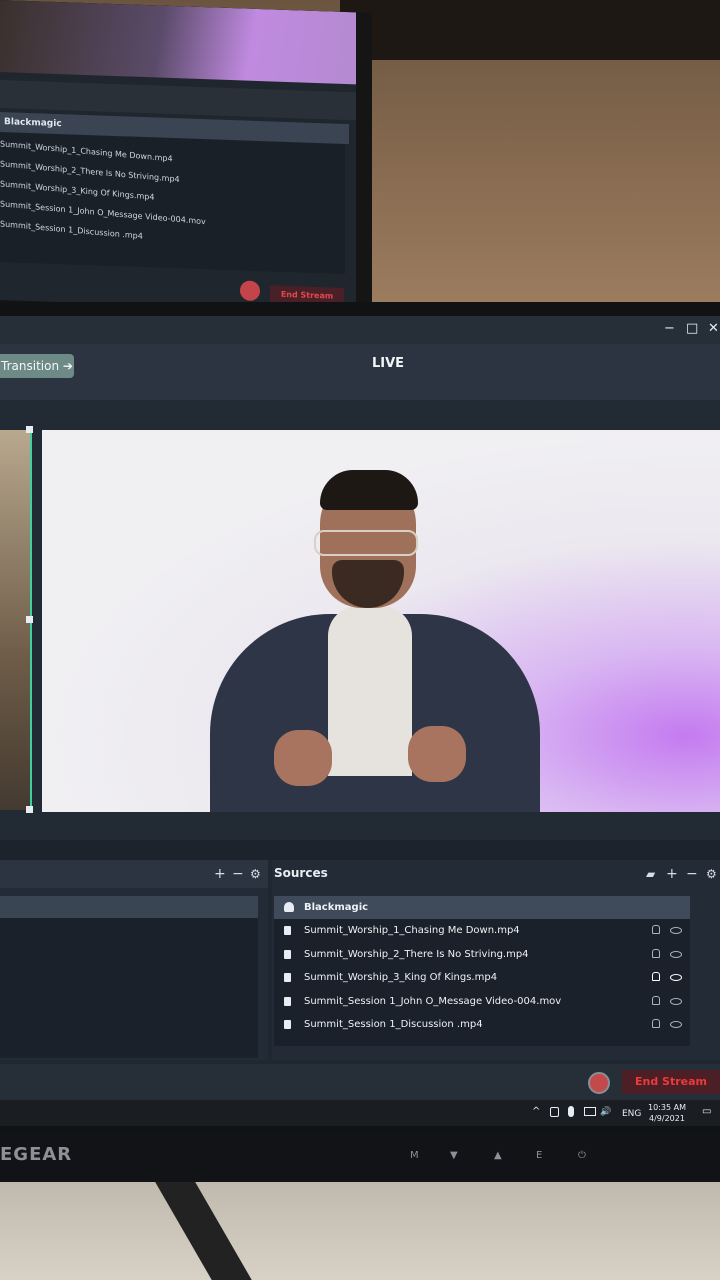 The image size is (720, 1280). What do you see at coordinates (713, 329) in the screenshot?
I see `close-button: ✕` at bounding box center [713, 329].